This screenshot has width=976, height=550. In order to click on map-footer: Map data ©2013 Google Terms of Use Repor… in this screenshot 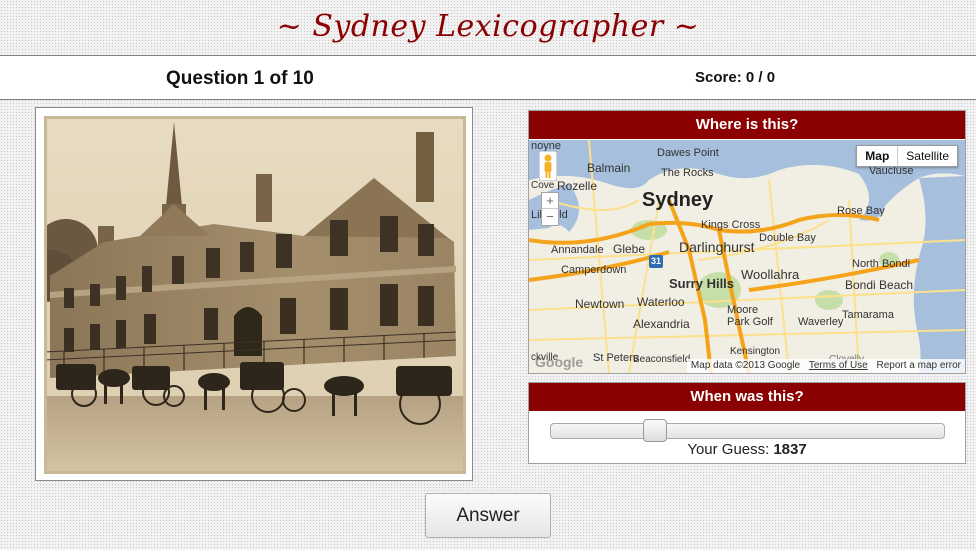, I will do `click(825, 366)`.